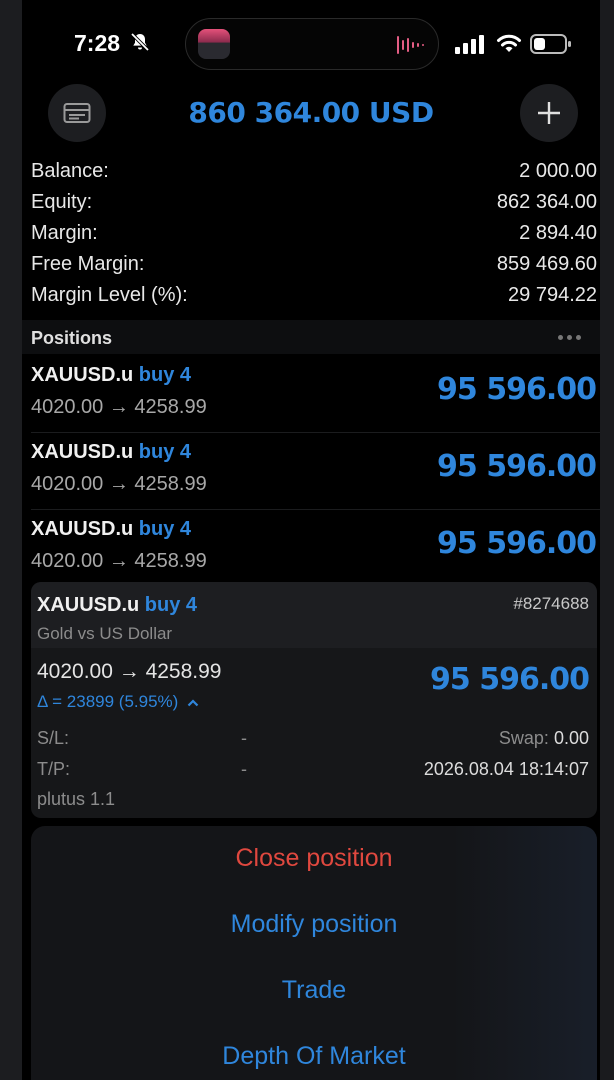 This screenshot has width=614, height=1080. What do you see at coordinates (510, 679) in the screenshot?
I see `card-profit: 95 596.00` at bounding box center [510, 679].